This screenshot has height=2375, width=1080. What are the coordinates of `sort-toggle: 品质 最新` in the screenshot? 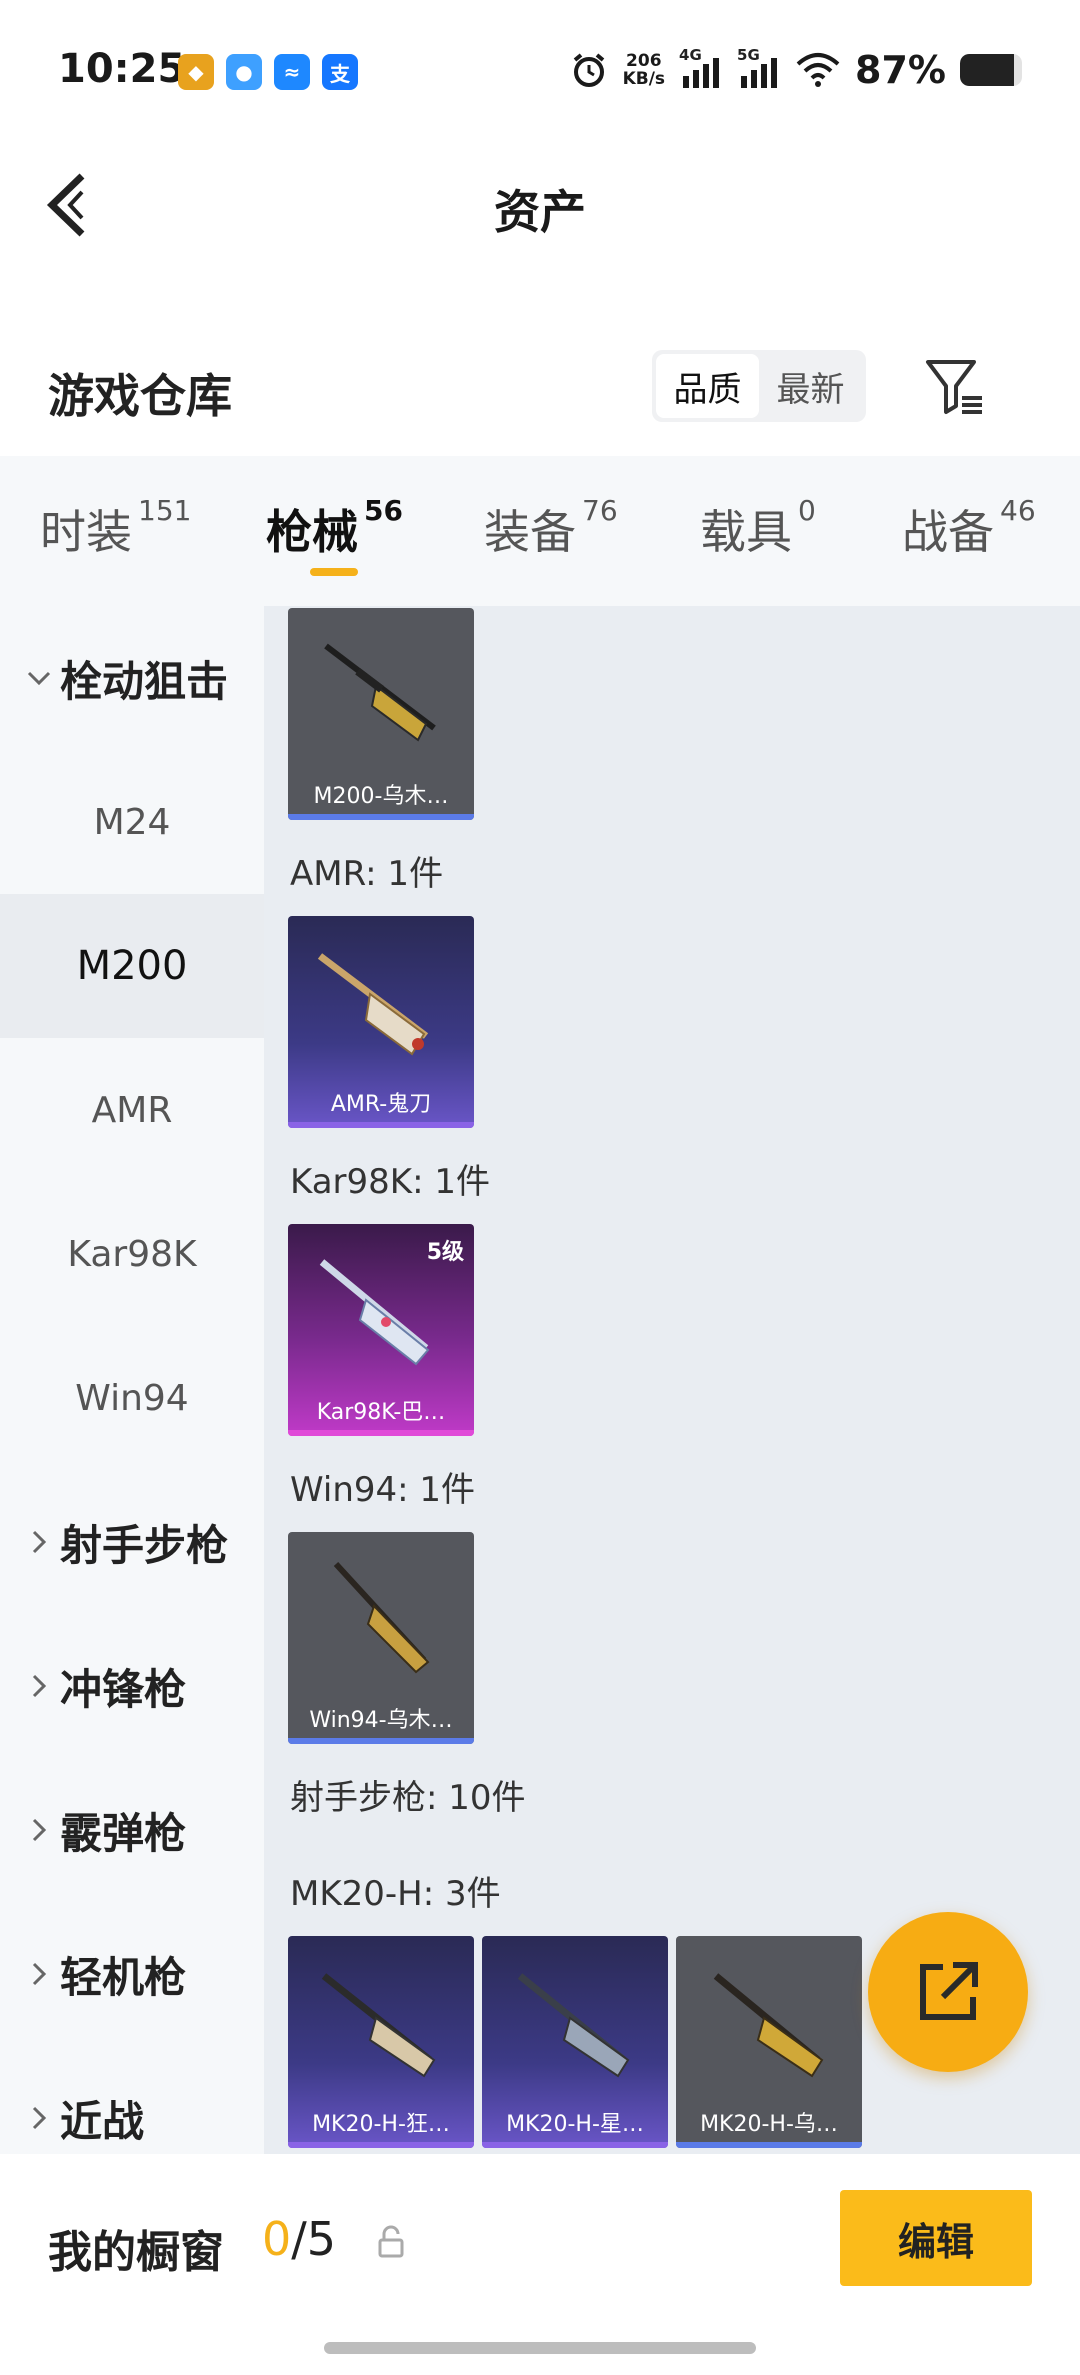 It's located at (759, 386).